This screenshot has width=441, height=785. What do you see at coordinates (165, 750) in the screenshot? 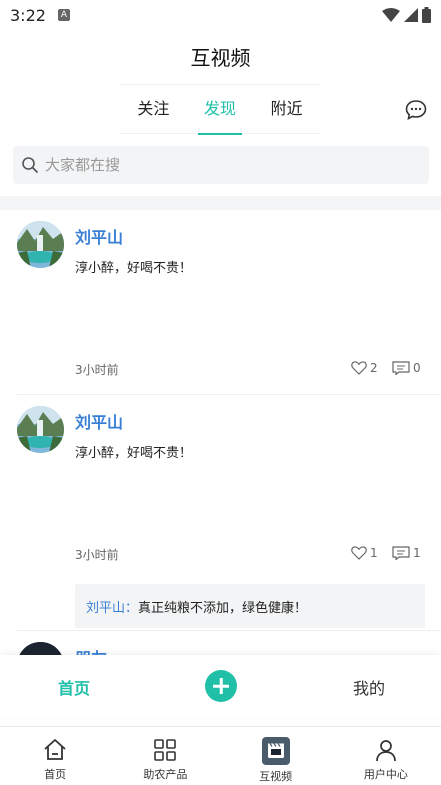
I see `grid-icon` at bounding box center [165, 750].